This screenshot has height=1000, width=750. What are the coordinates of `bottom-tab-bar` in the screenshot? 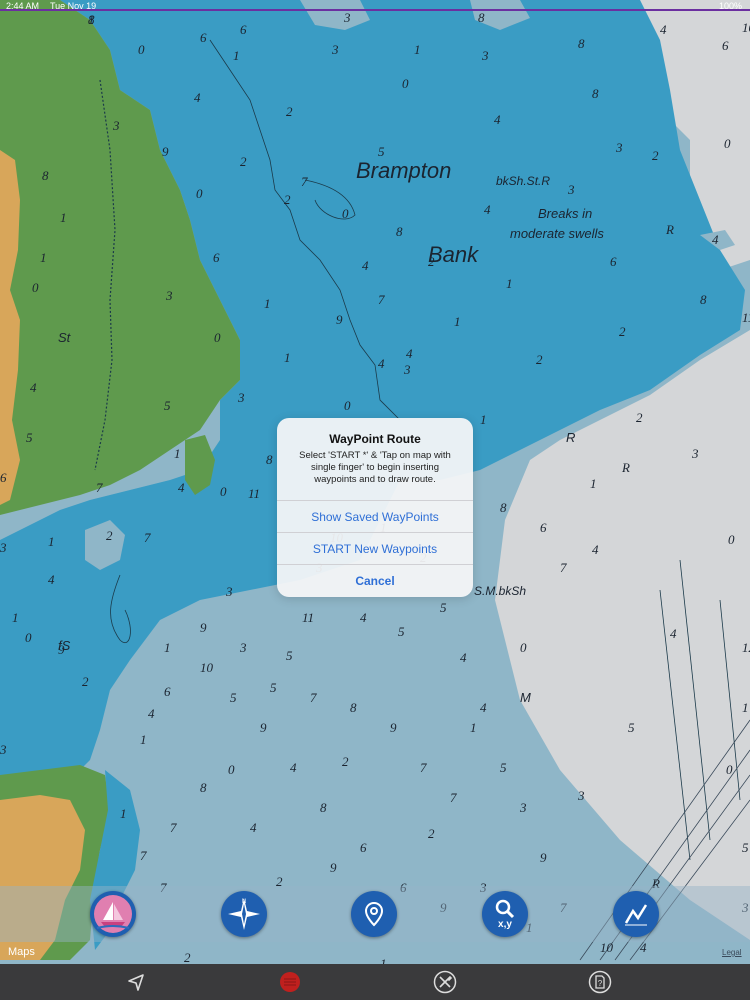 It's located at (375, 982).